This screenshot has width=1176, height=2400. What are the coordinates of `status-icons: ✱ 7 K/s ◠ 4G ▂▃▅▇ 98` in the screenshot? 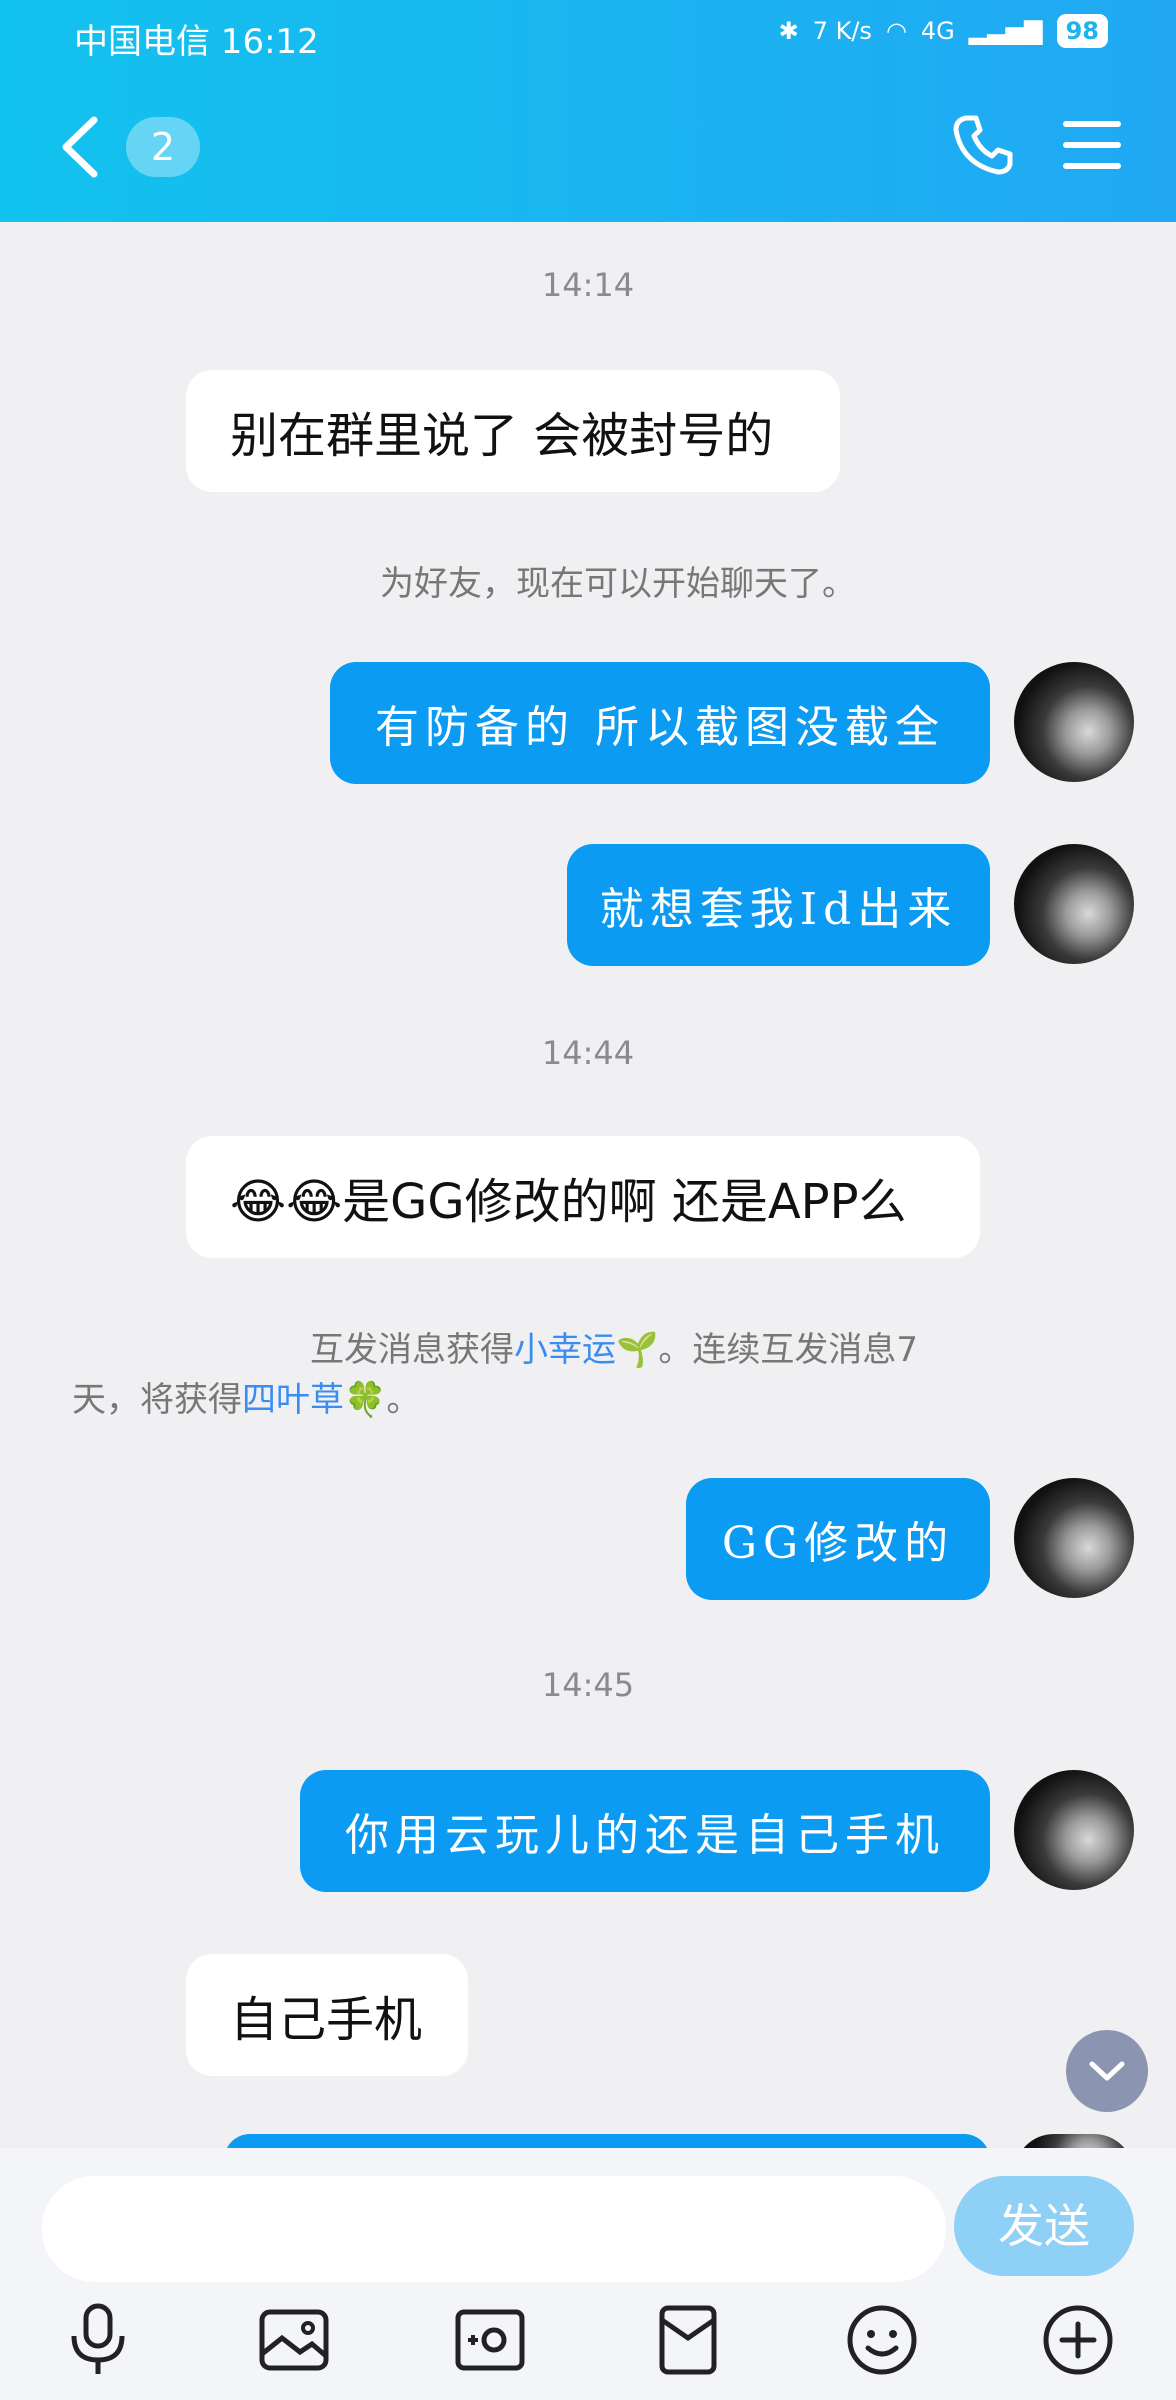 It's located at (943, 31).